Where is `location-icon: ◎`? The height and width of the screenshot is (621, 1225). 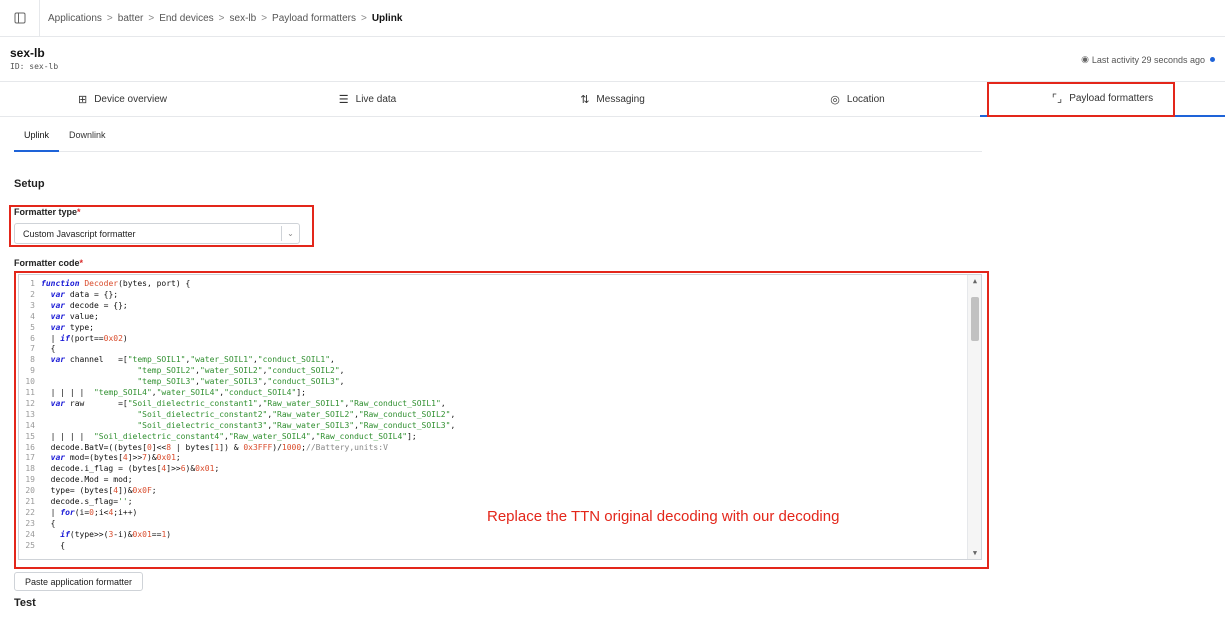
location-icon: ◎ is located at coordinates (835, 100).